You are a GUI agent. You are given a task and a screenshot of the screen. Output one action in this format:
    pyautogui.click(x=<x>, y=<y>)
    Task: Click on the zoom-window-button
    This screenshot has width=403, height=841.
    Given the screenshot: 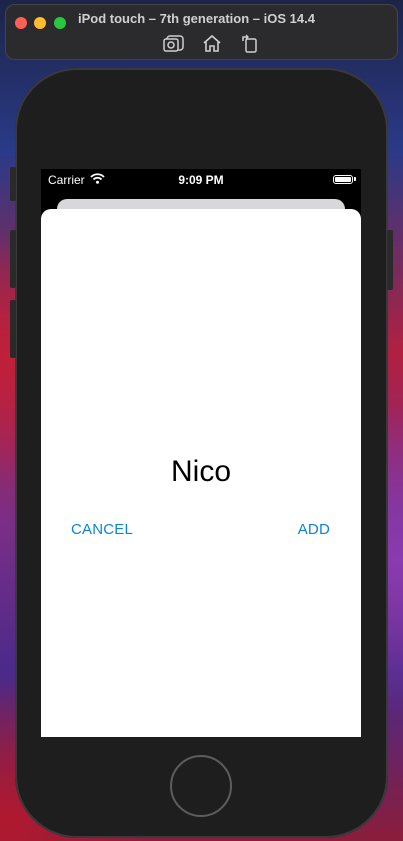 What is the action you would take?
    pyautogui.click(x=60, y=23)
    